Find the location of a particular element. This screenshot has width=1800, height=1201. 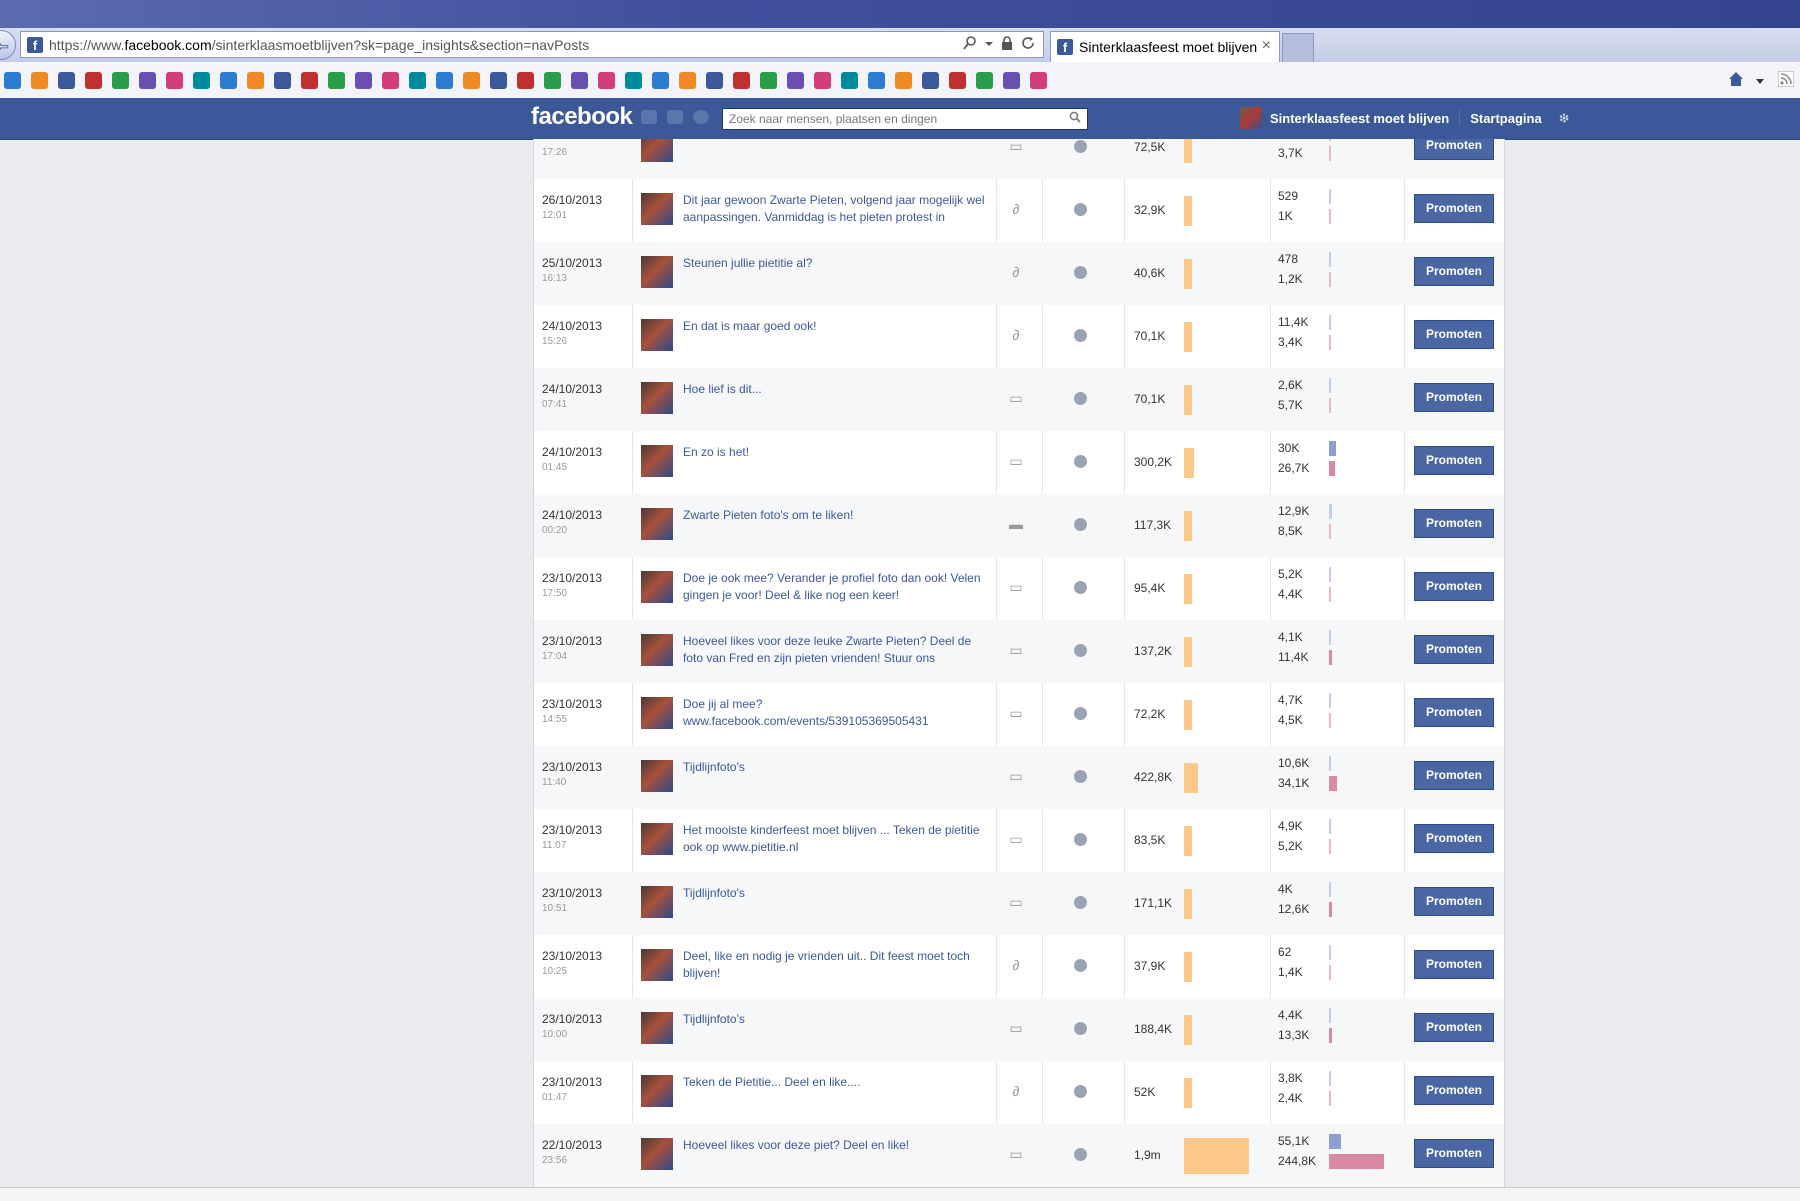

rss-feed-icon is located at coordinates (1786, 79).